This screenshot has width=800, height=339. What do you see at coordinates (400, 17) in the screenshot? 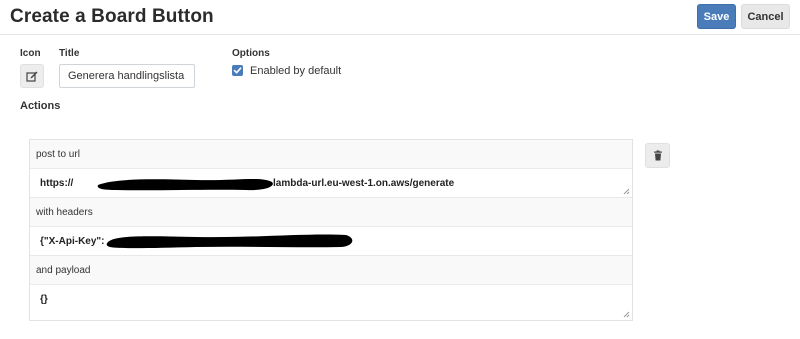
I see `page-header: Create a Board Button Save Cancel` at bounding box center [400, 17].